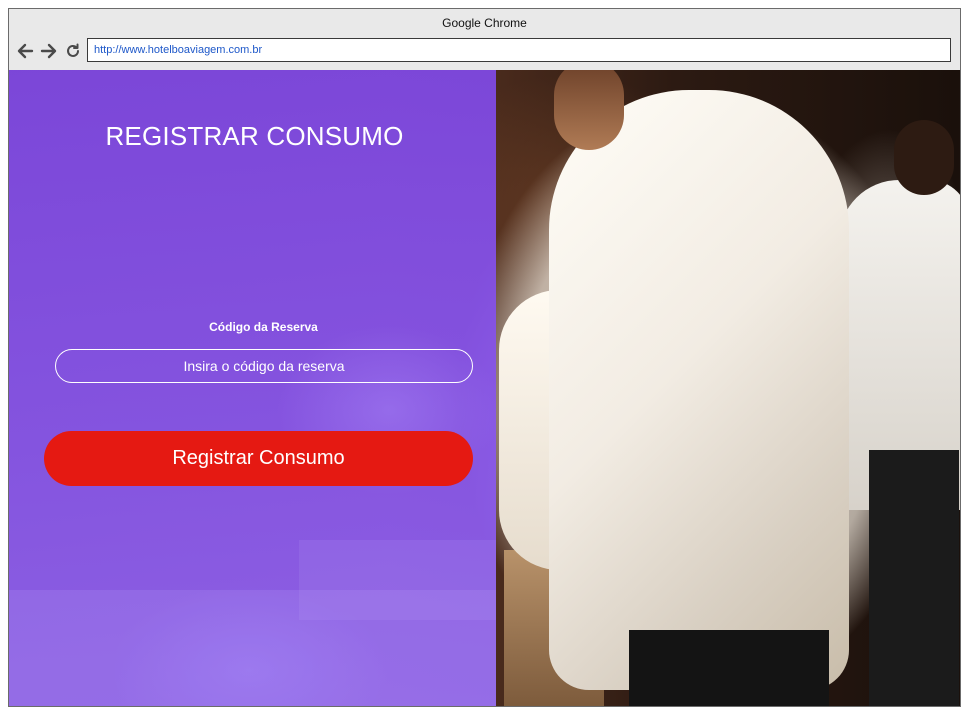 The height and width of the screenshot is (714, 967). I want to click on reload-icon, so click(73, 50).